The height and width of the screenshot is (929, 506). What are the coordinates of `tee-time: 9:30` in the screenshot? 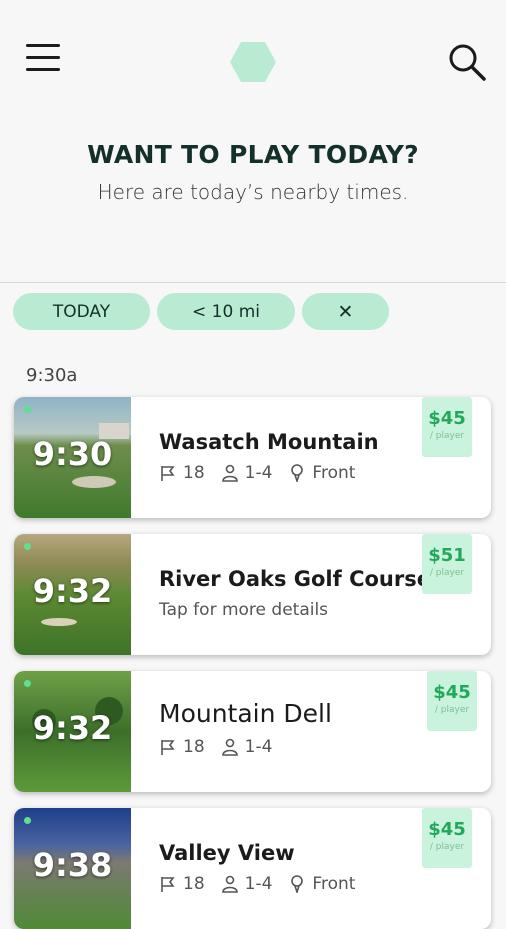 It's located at (72, 454).